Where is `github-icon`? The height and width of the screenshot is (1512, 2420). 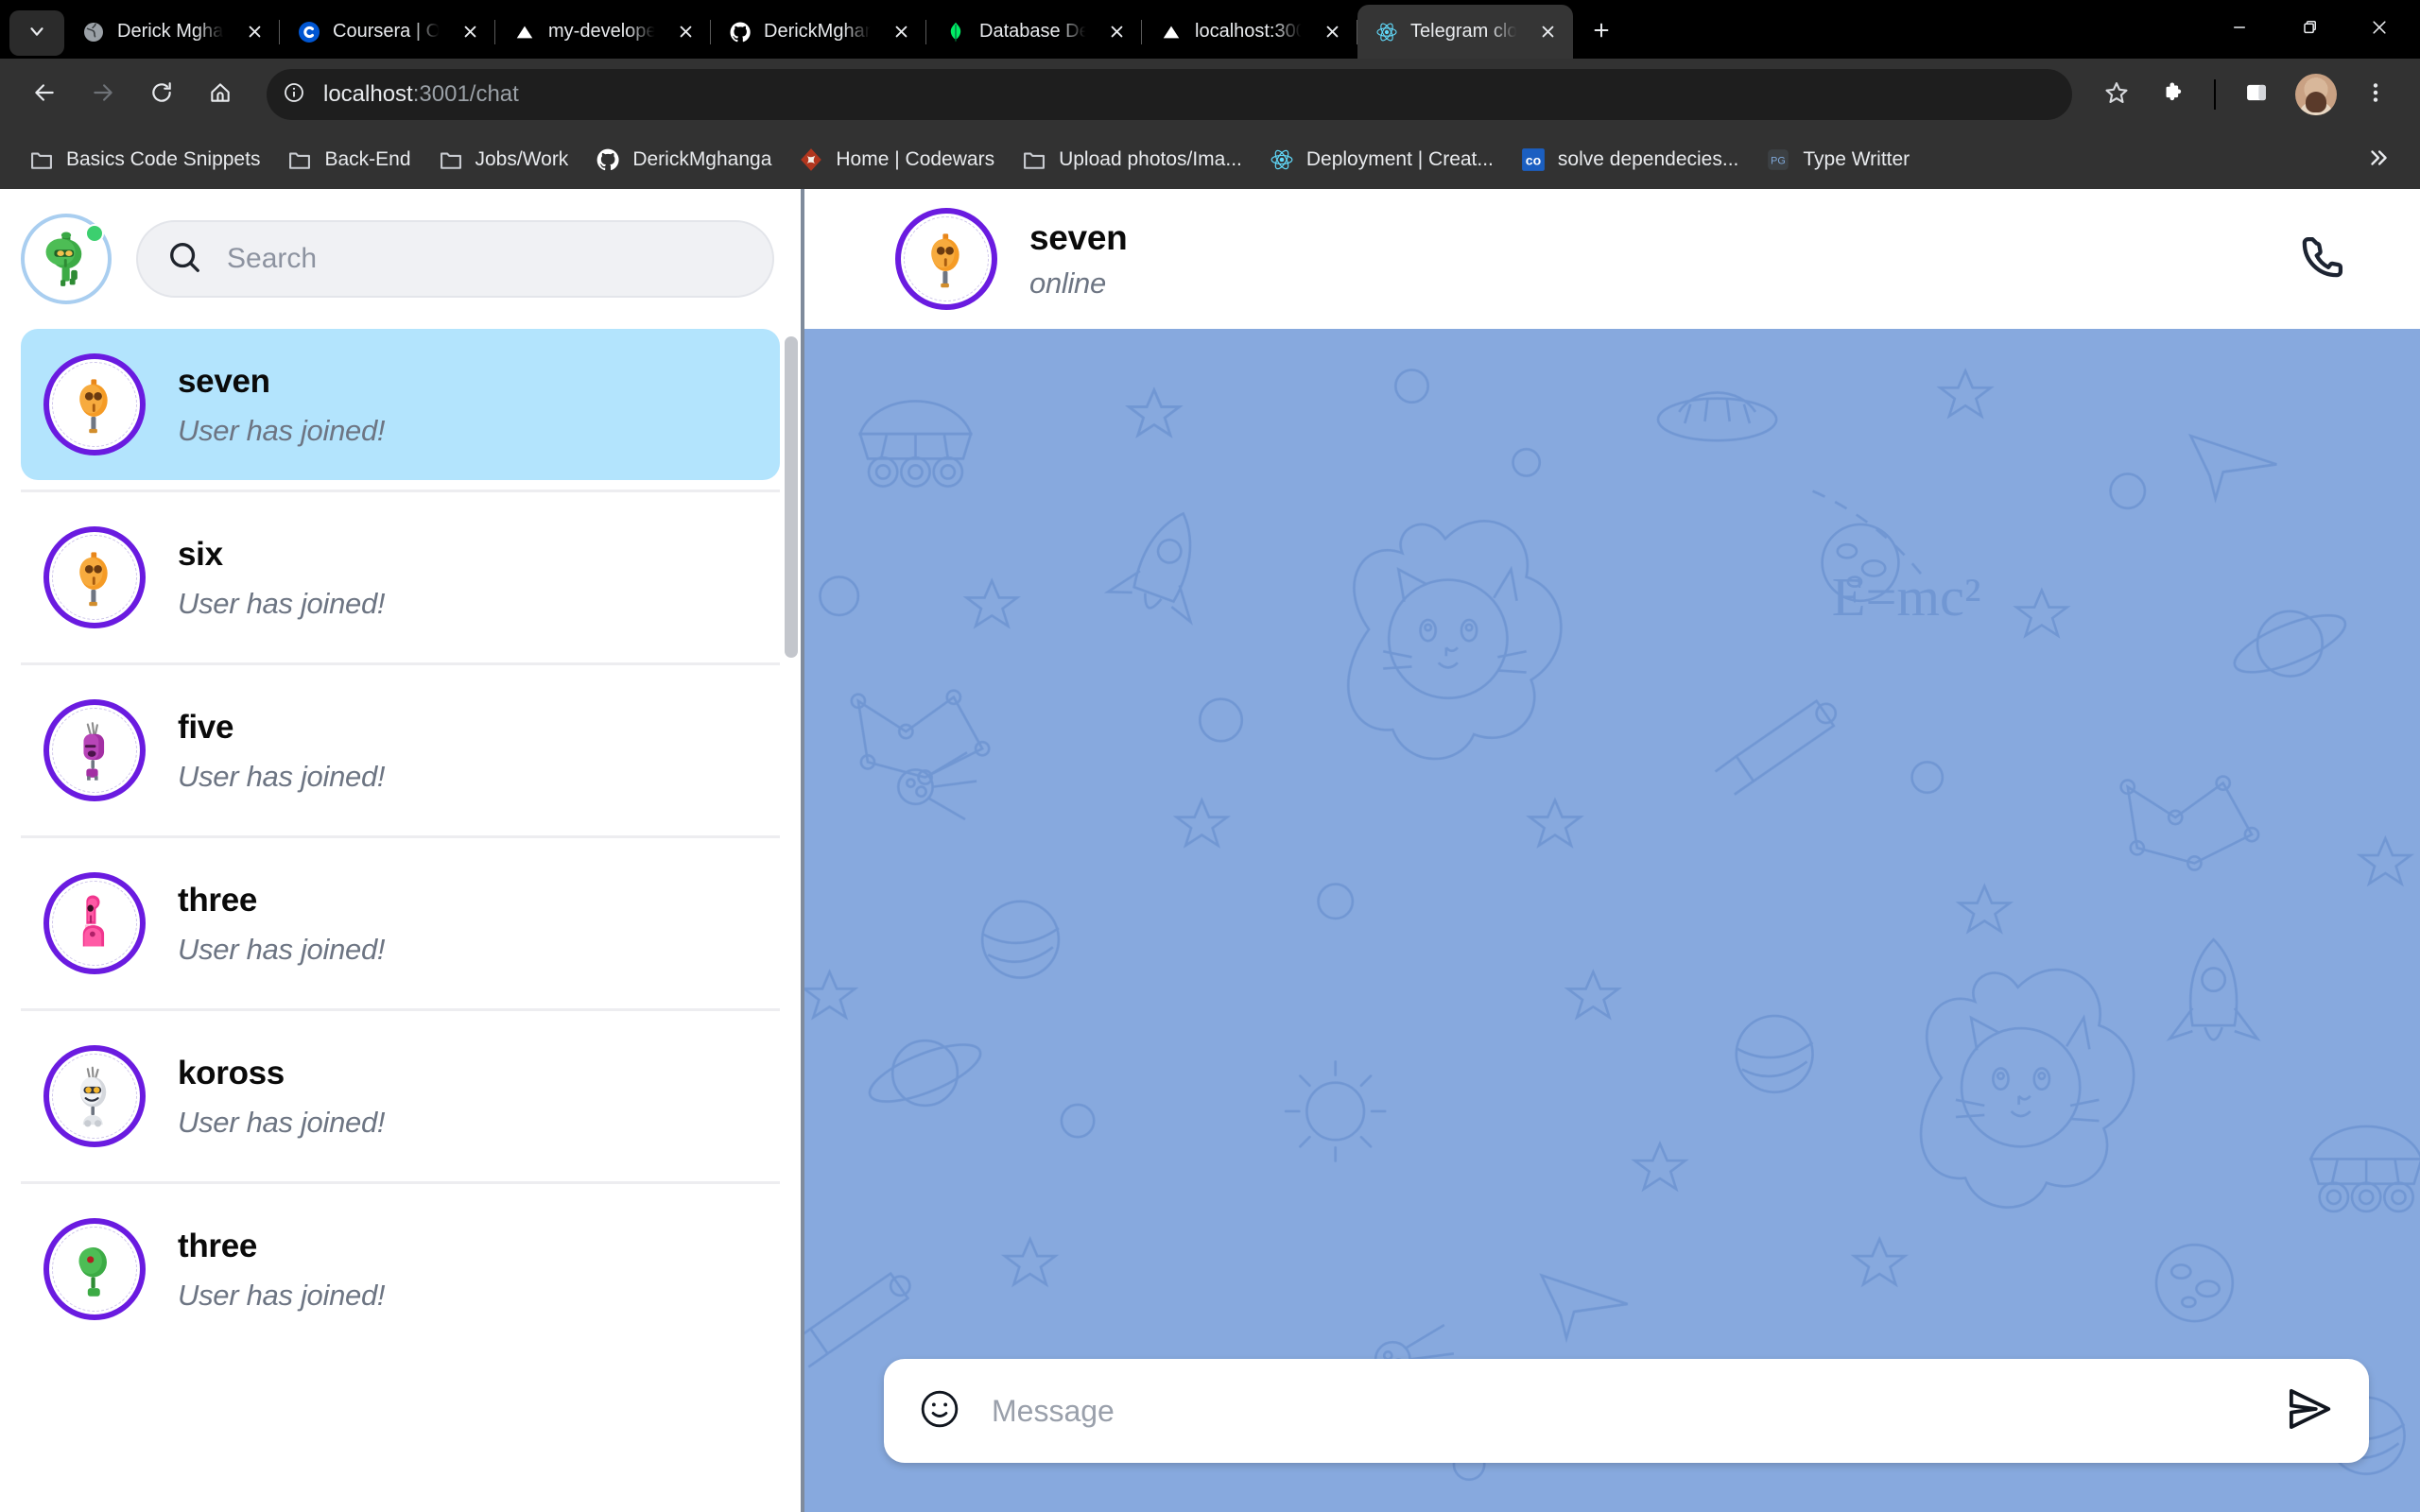
github-icon is located at coordinates (608, 159).